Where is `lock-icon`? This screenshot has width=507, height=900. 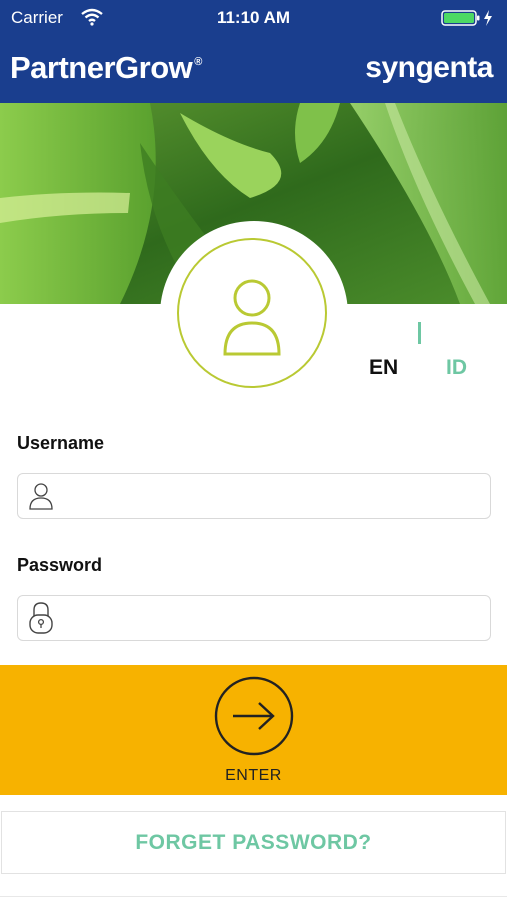
lock-icon is located at coordinates (41, 618).